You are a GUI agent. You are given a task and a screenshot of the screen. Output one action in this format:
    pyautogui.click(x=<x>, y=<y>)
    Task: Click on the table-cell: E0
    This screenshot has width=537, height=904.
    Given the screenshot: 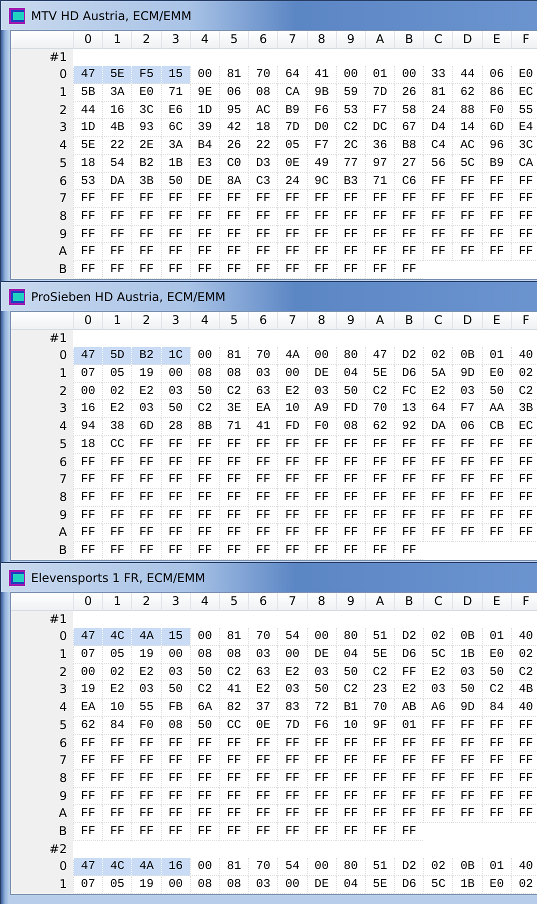 What is the action you would take?
    pyautogui.click(x=496, y=885)
    